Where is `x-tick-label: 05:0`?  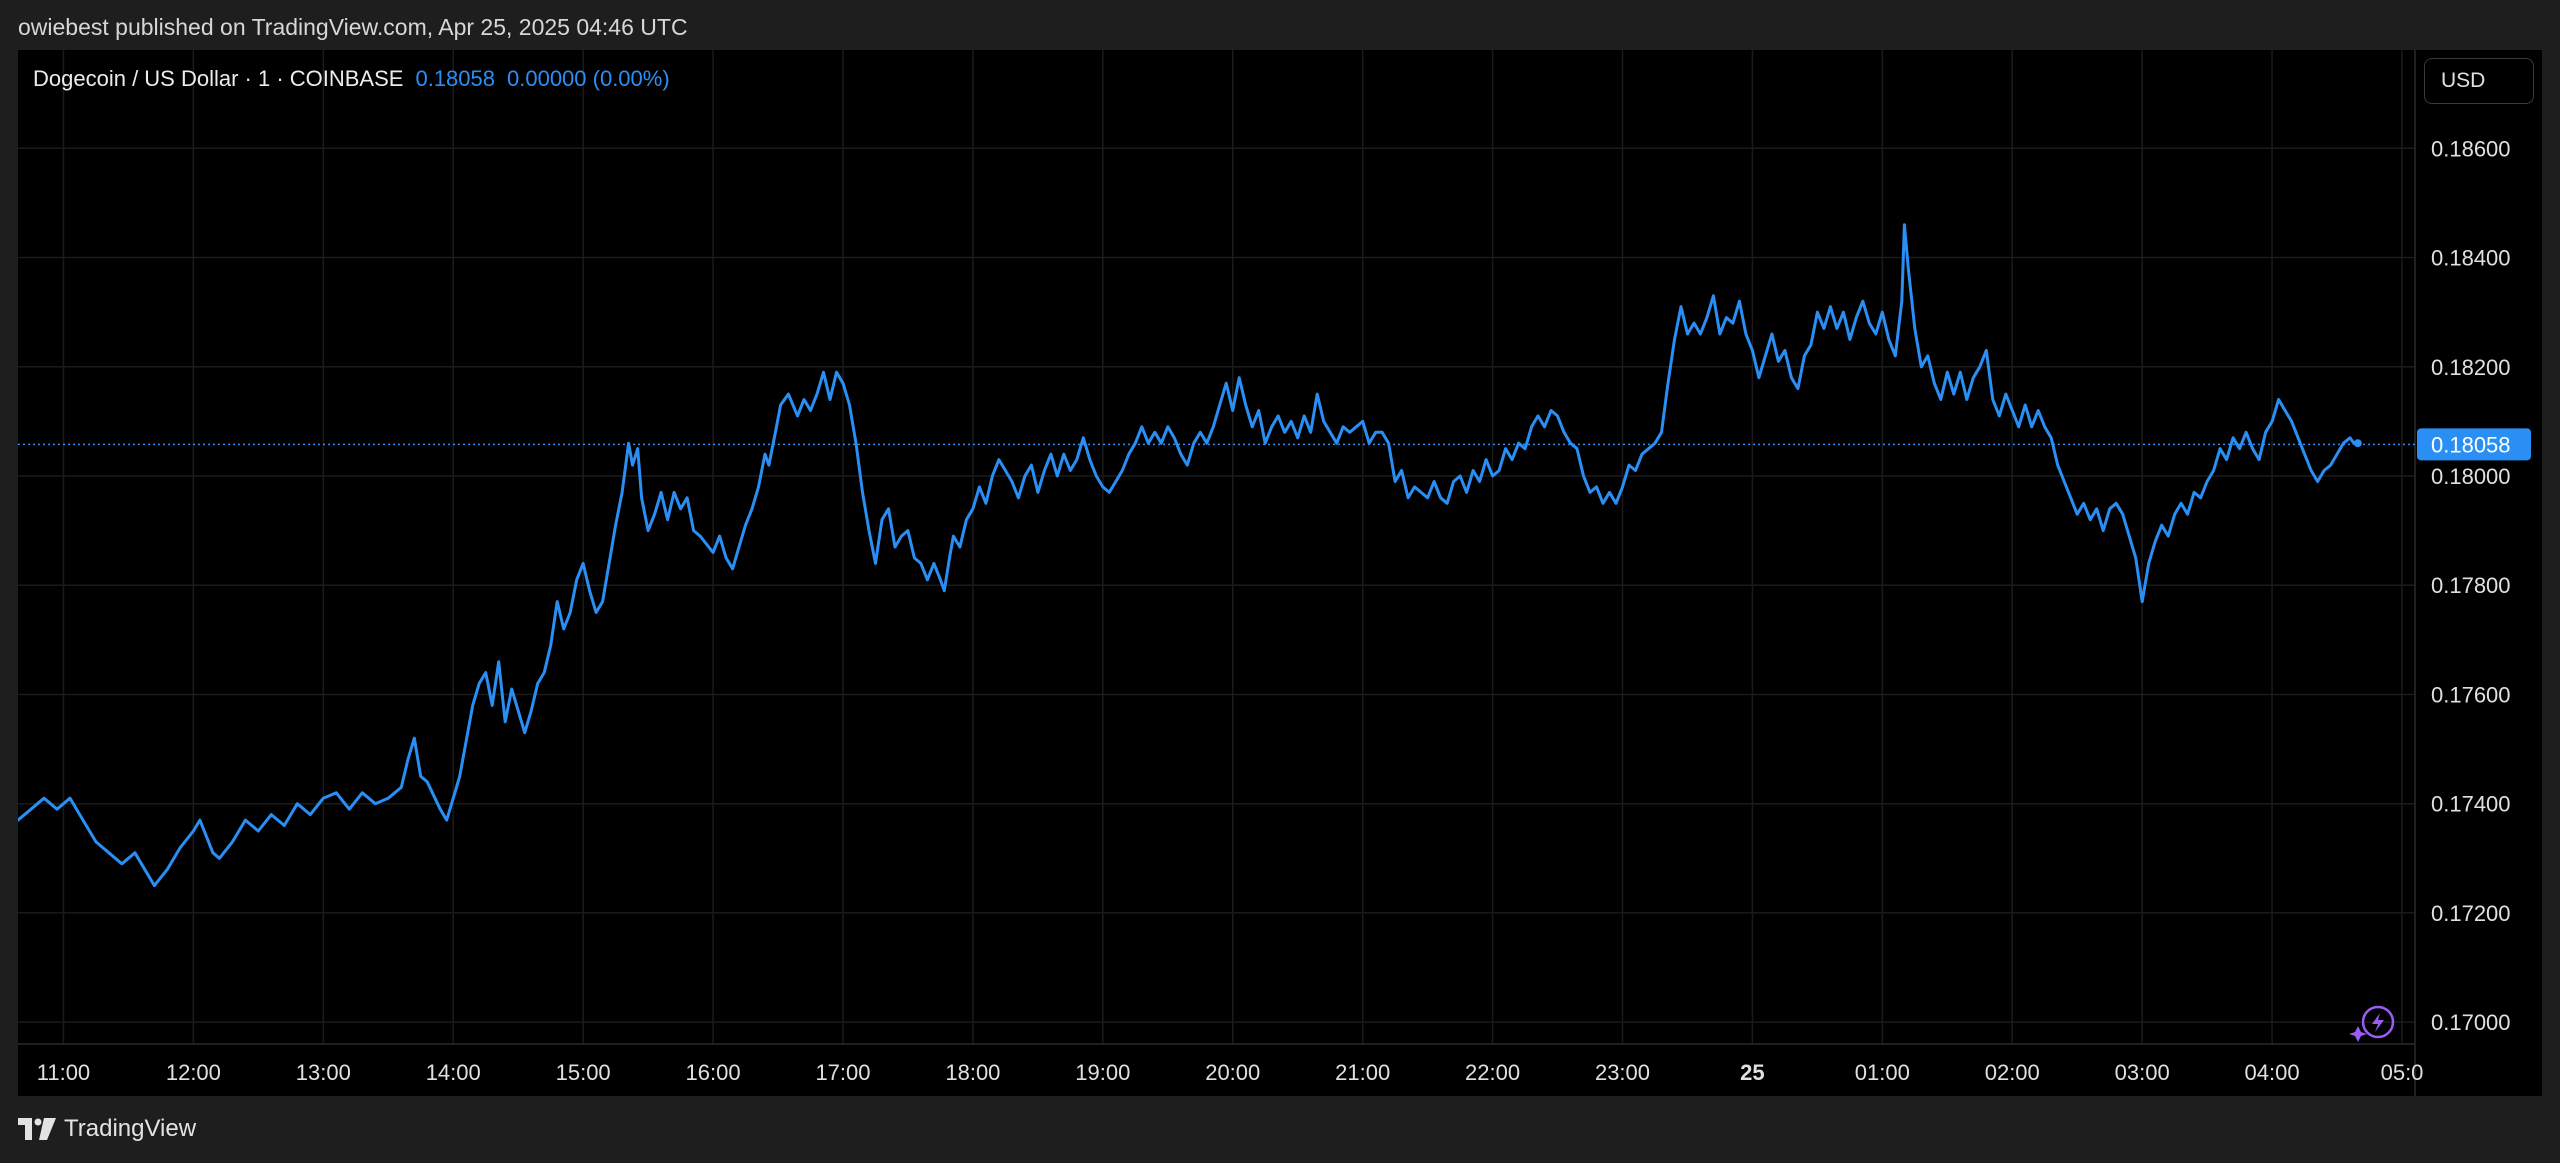
x-tick-label: 05:0 is located at coordinates (2402, 1072).